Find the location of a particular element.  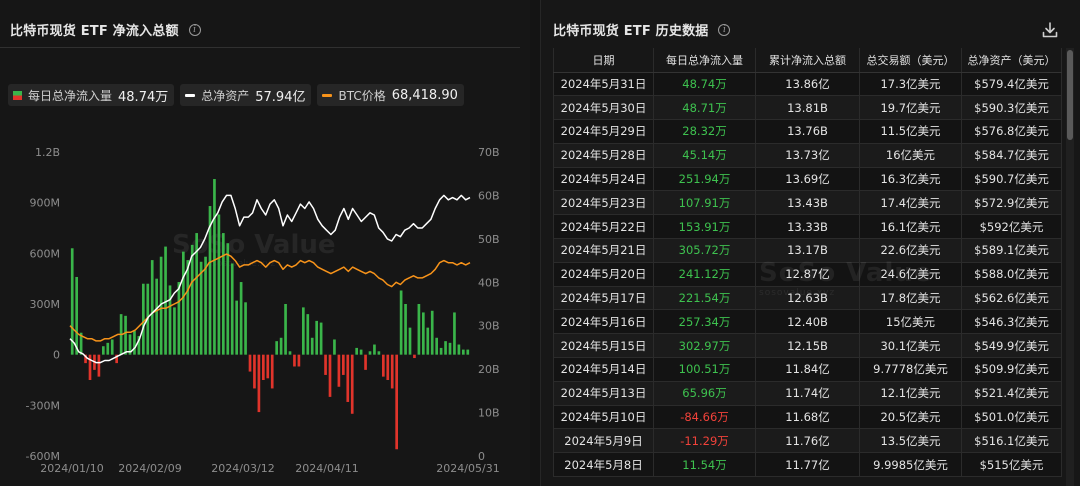

table-scrollbar is located at coordinates (1070, 267).